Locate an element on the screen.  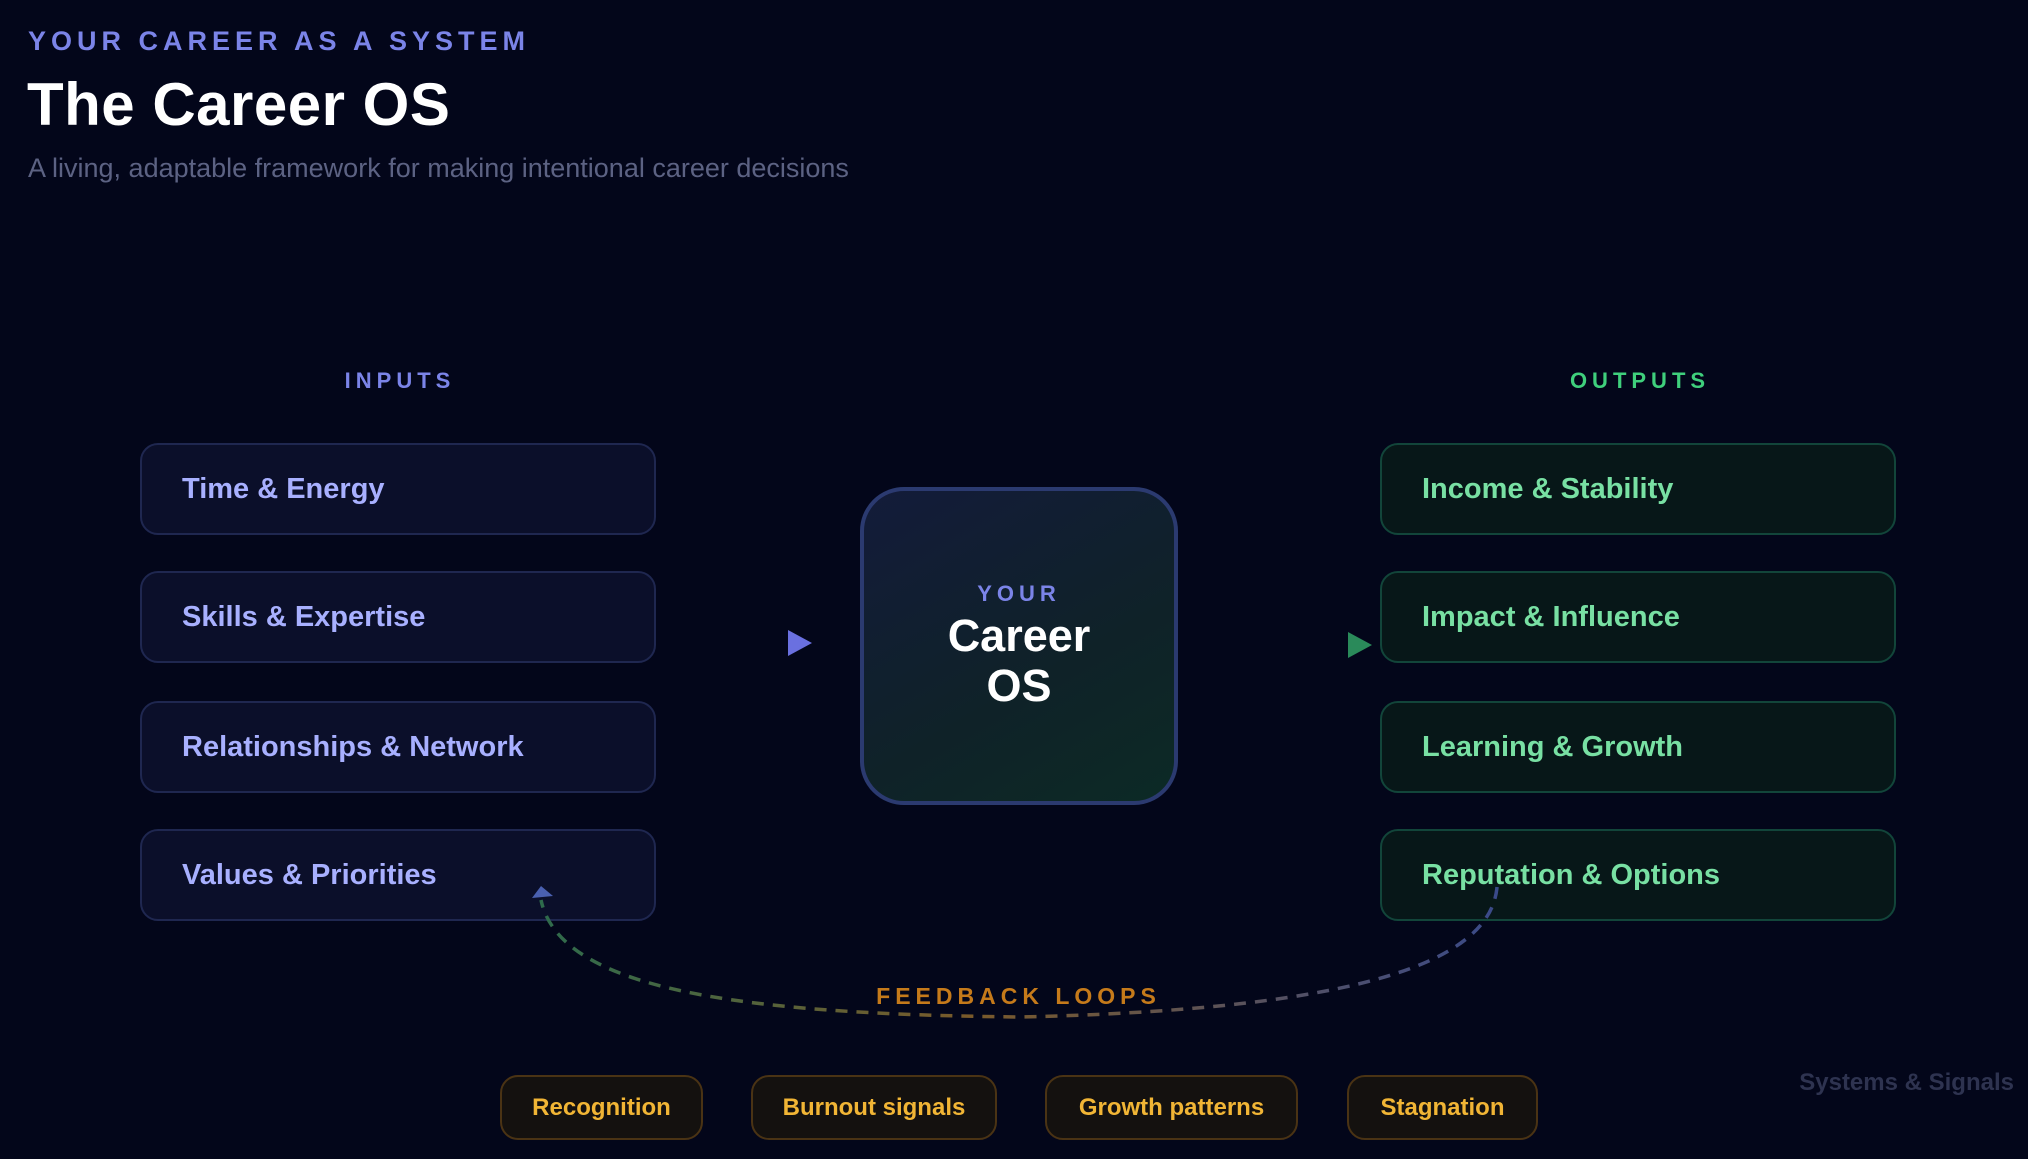
input-label: Values & Priorities is located at coordinates (309, 874).